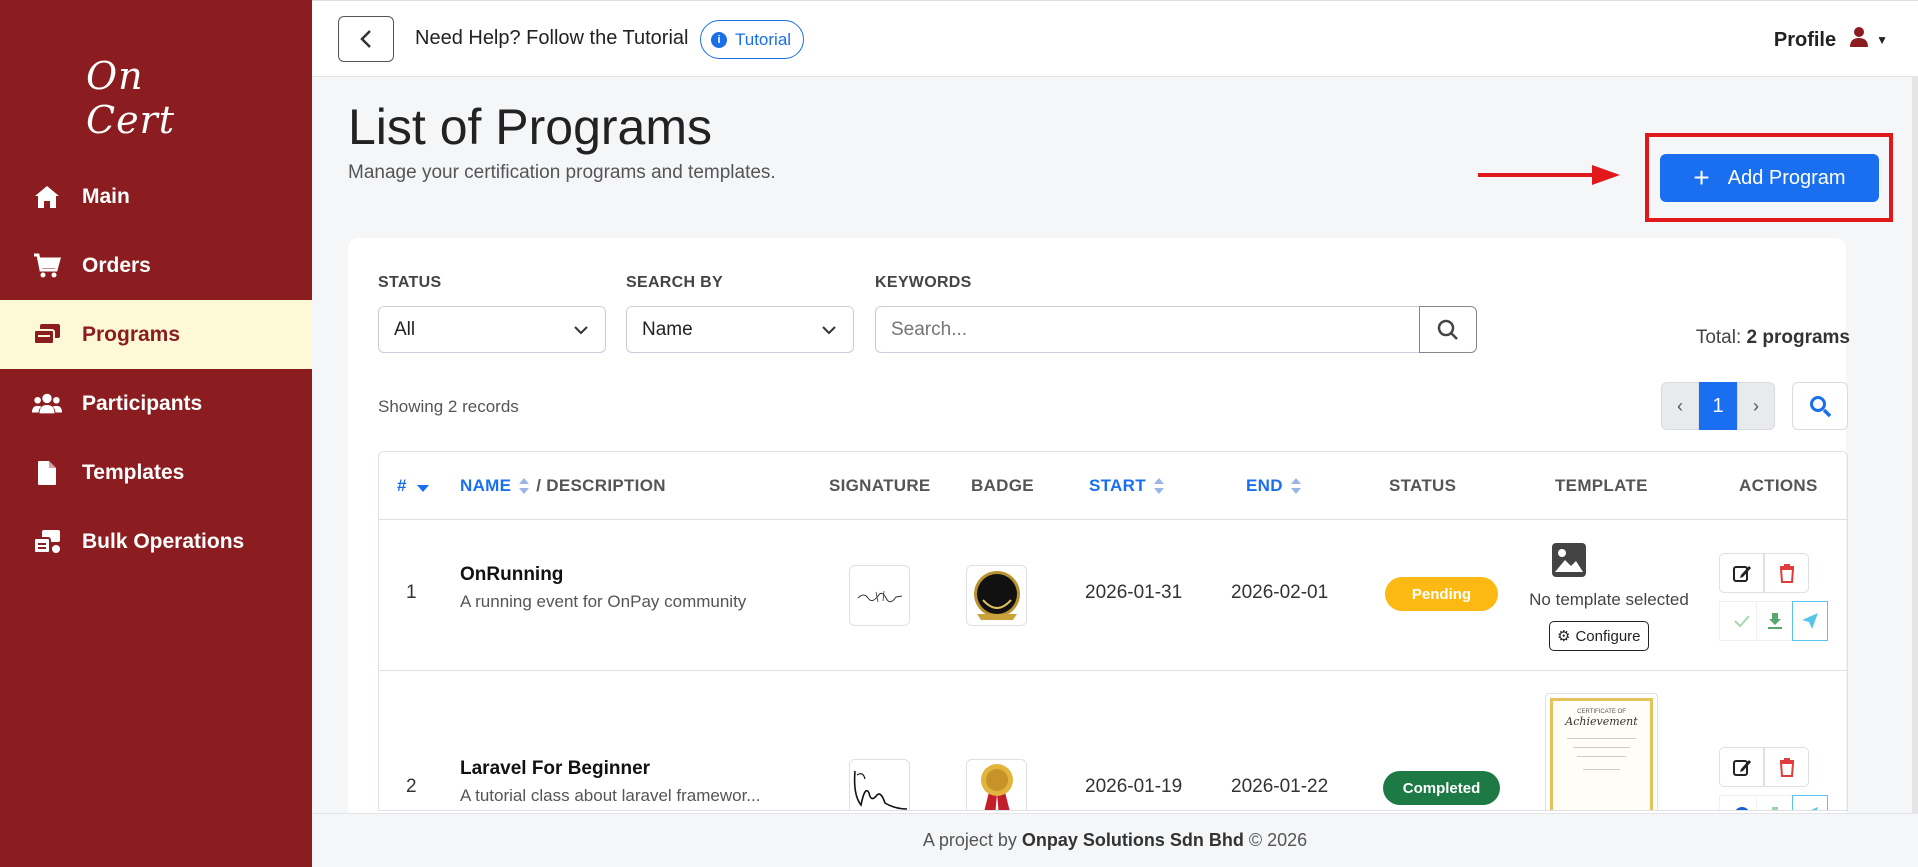  What do you see at coordinates (47, 197) in the screenshot?
I see `home-icon` at bounding box center [47, 197].